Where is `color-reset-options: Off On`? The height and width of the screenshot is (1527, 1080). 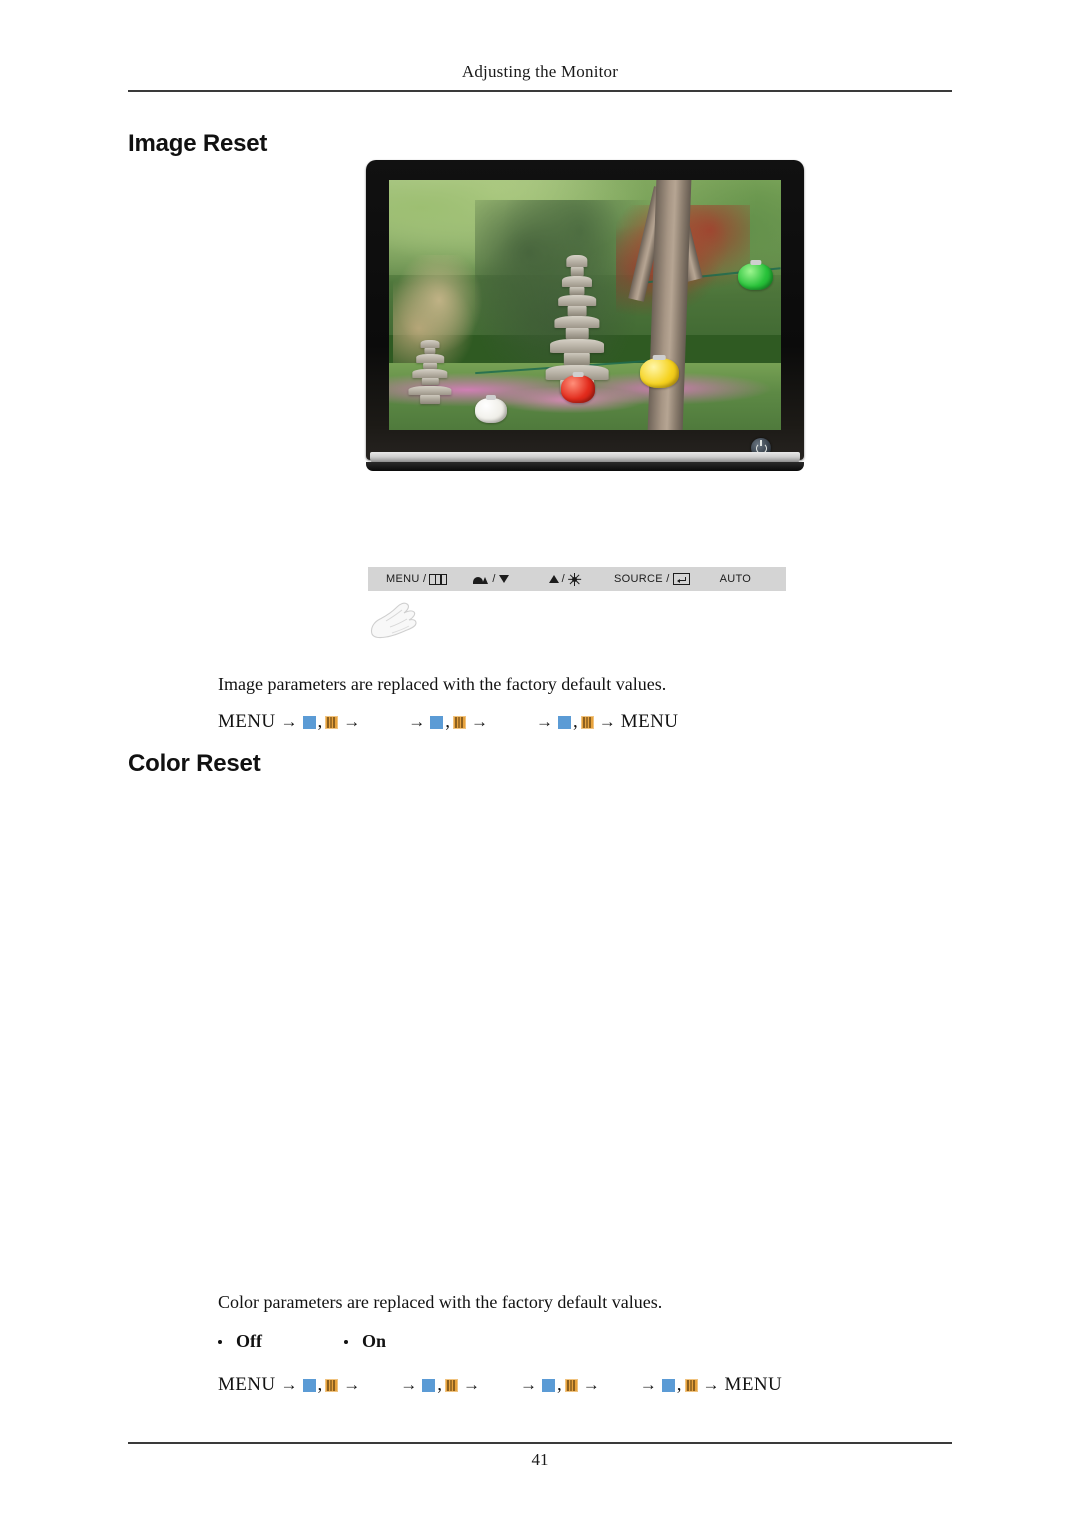
color-reset-options: Off On is located at coordinates (302, 1341).